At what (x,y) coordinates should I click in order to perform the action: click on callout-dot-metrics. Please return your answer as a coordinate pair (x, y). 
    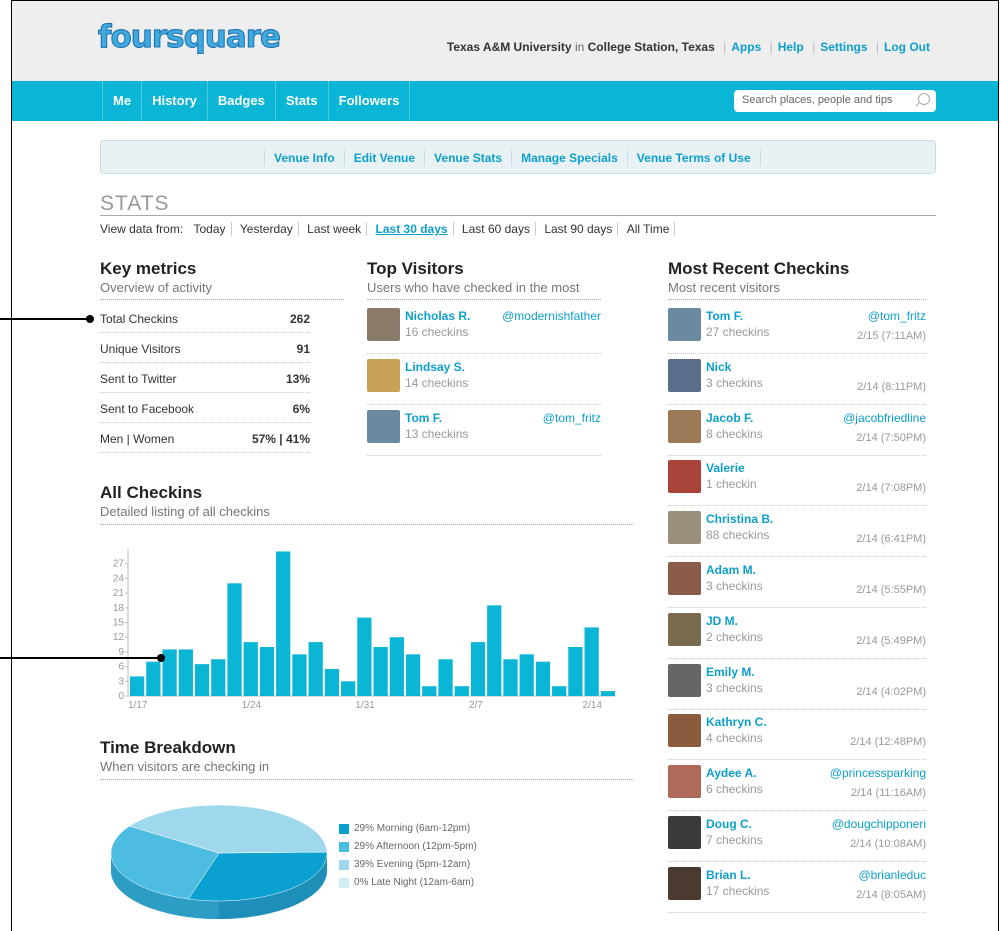
    Looking at the image, I should click on (90, 319).